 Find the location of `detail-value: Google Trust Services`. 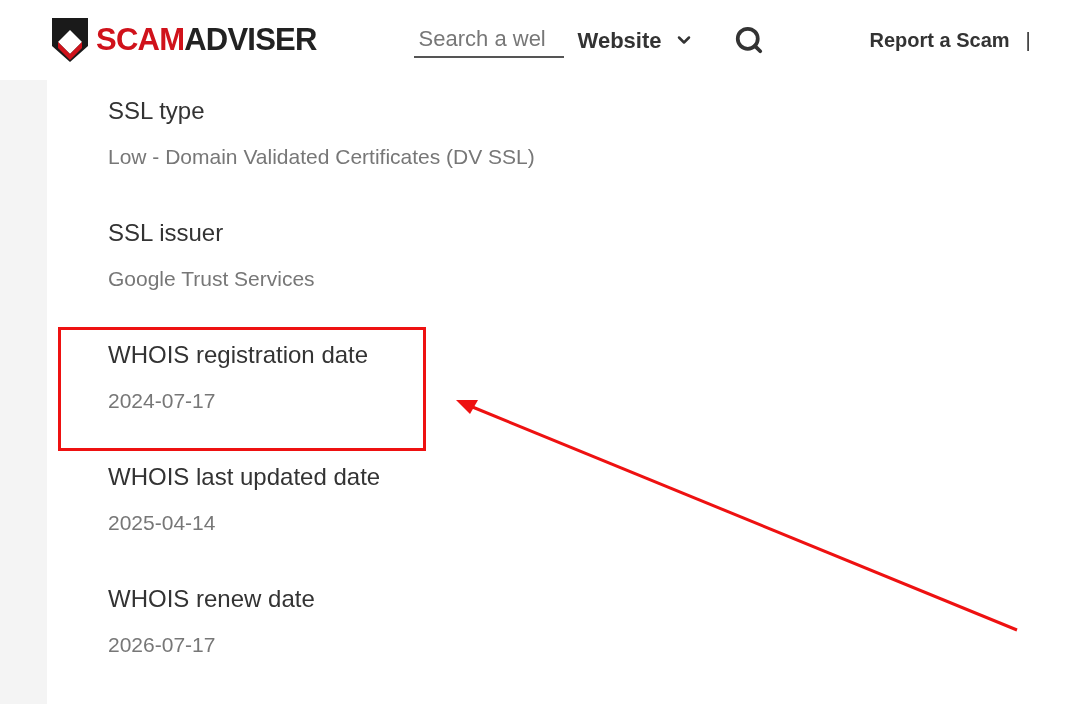

detail-value: Google Trust Services is located at coordinates (212, 279).